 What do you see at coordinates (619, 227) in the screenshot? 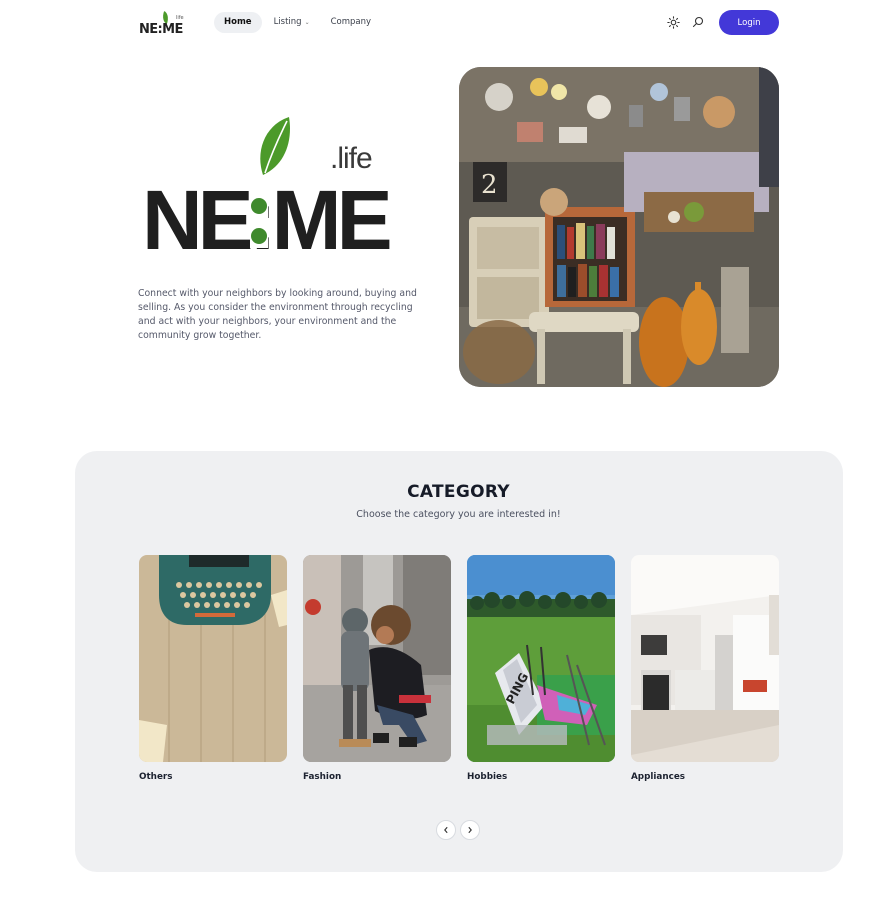
I see `hero-image: 2` at bounding box center [619, 227].